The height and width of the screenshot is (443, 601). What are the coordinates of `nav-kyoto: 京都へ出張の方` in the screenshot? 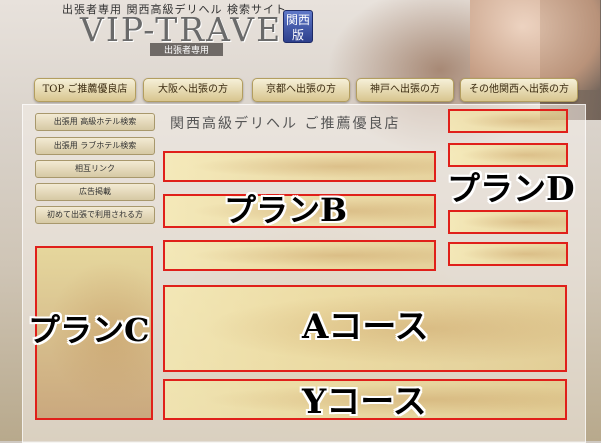 It's located at (301, 90).